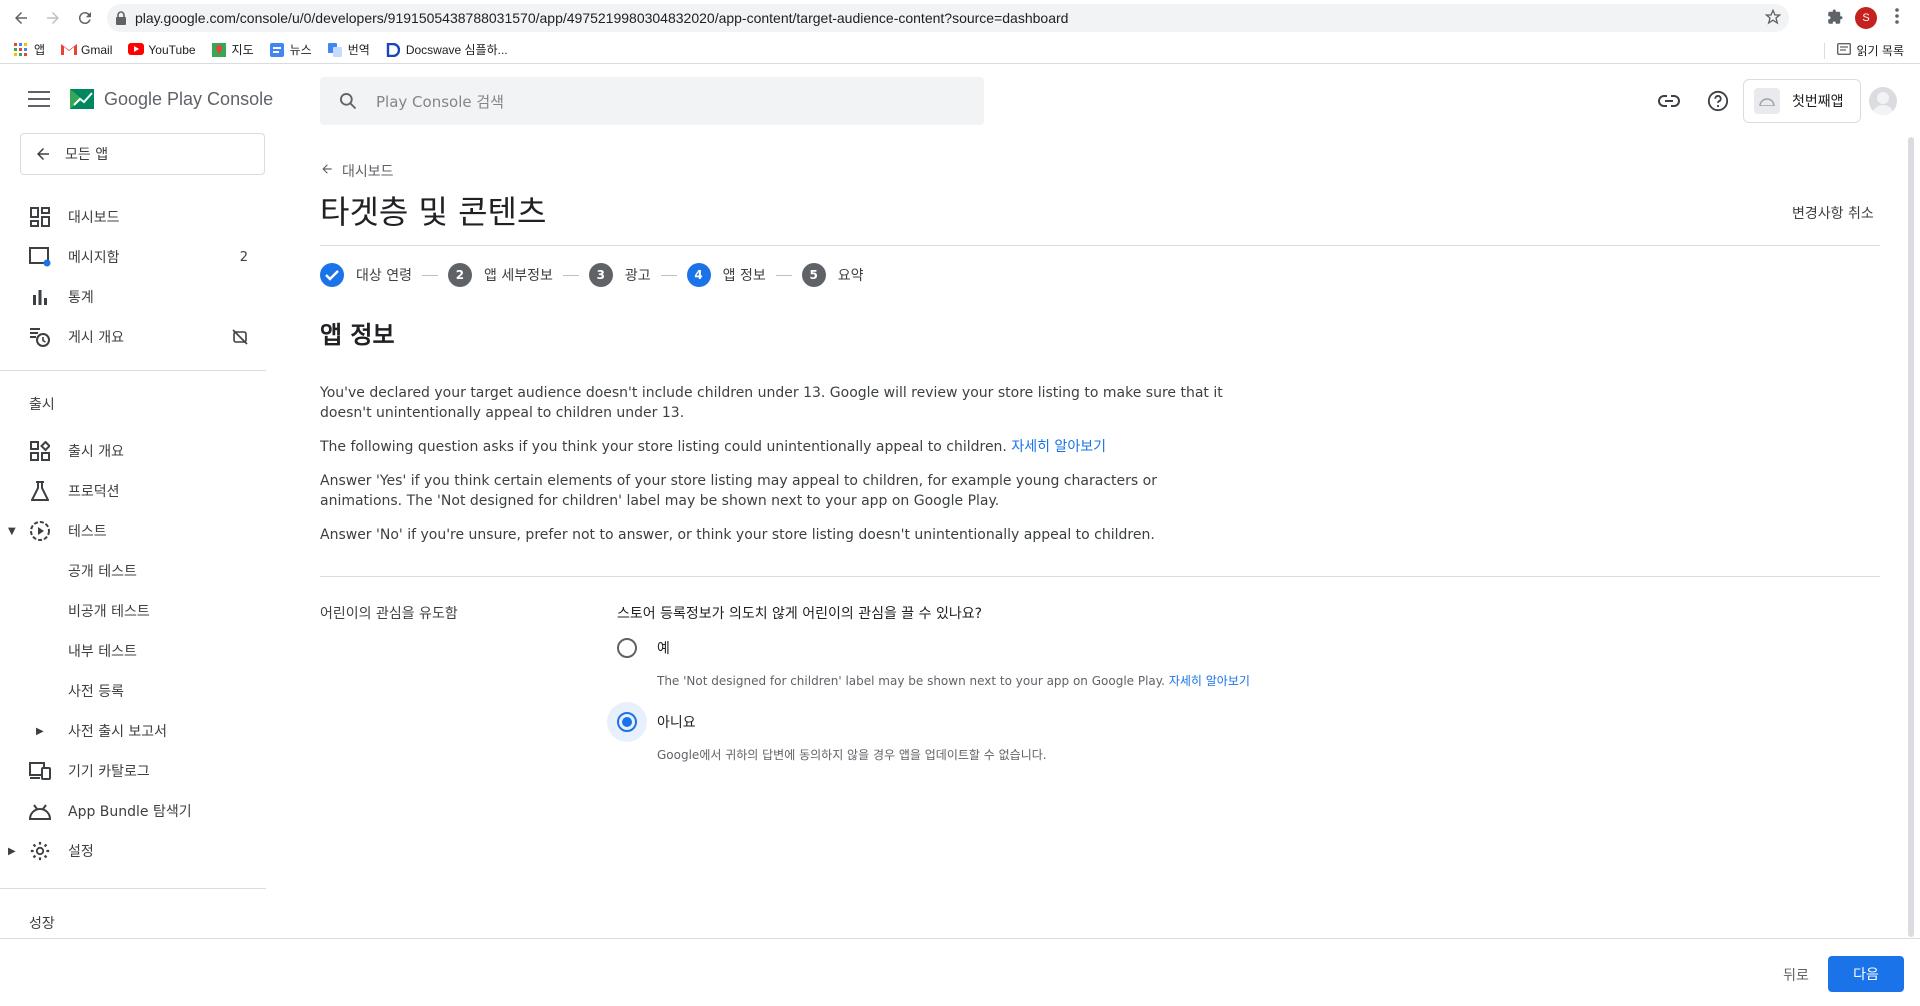 The width and height of the screenshot is (1920, 1006). What do you see at coordinates (133, 771) in the screenshot?
I see `sidebar-item-device-catalog: 기기 카탈로그` at bounding box center [133, 771].